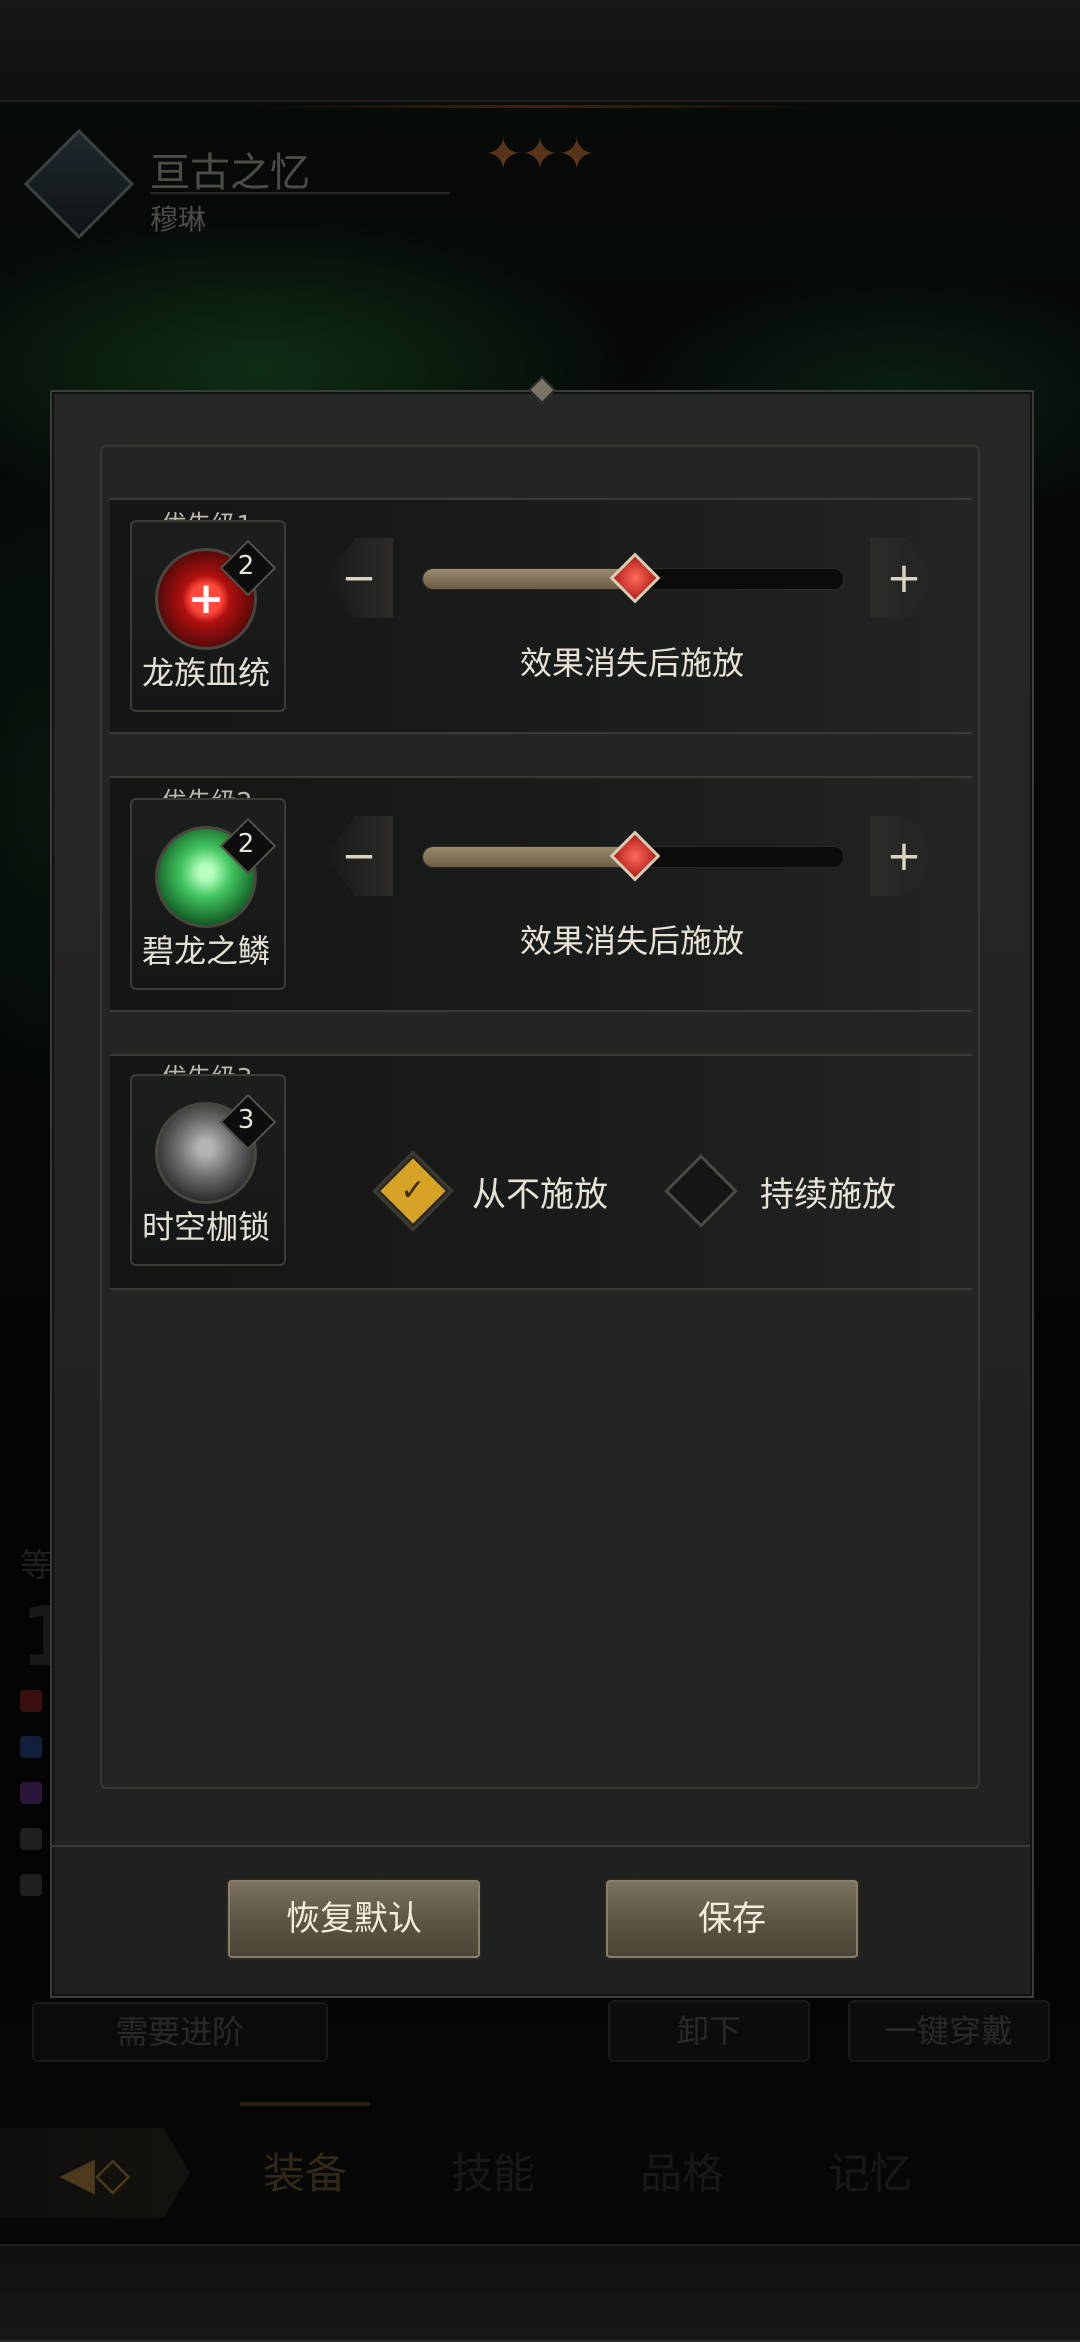 The height and width of the screenshot is (2342, 1080). I want to click on skill-level: 3, so click(246, 1120).